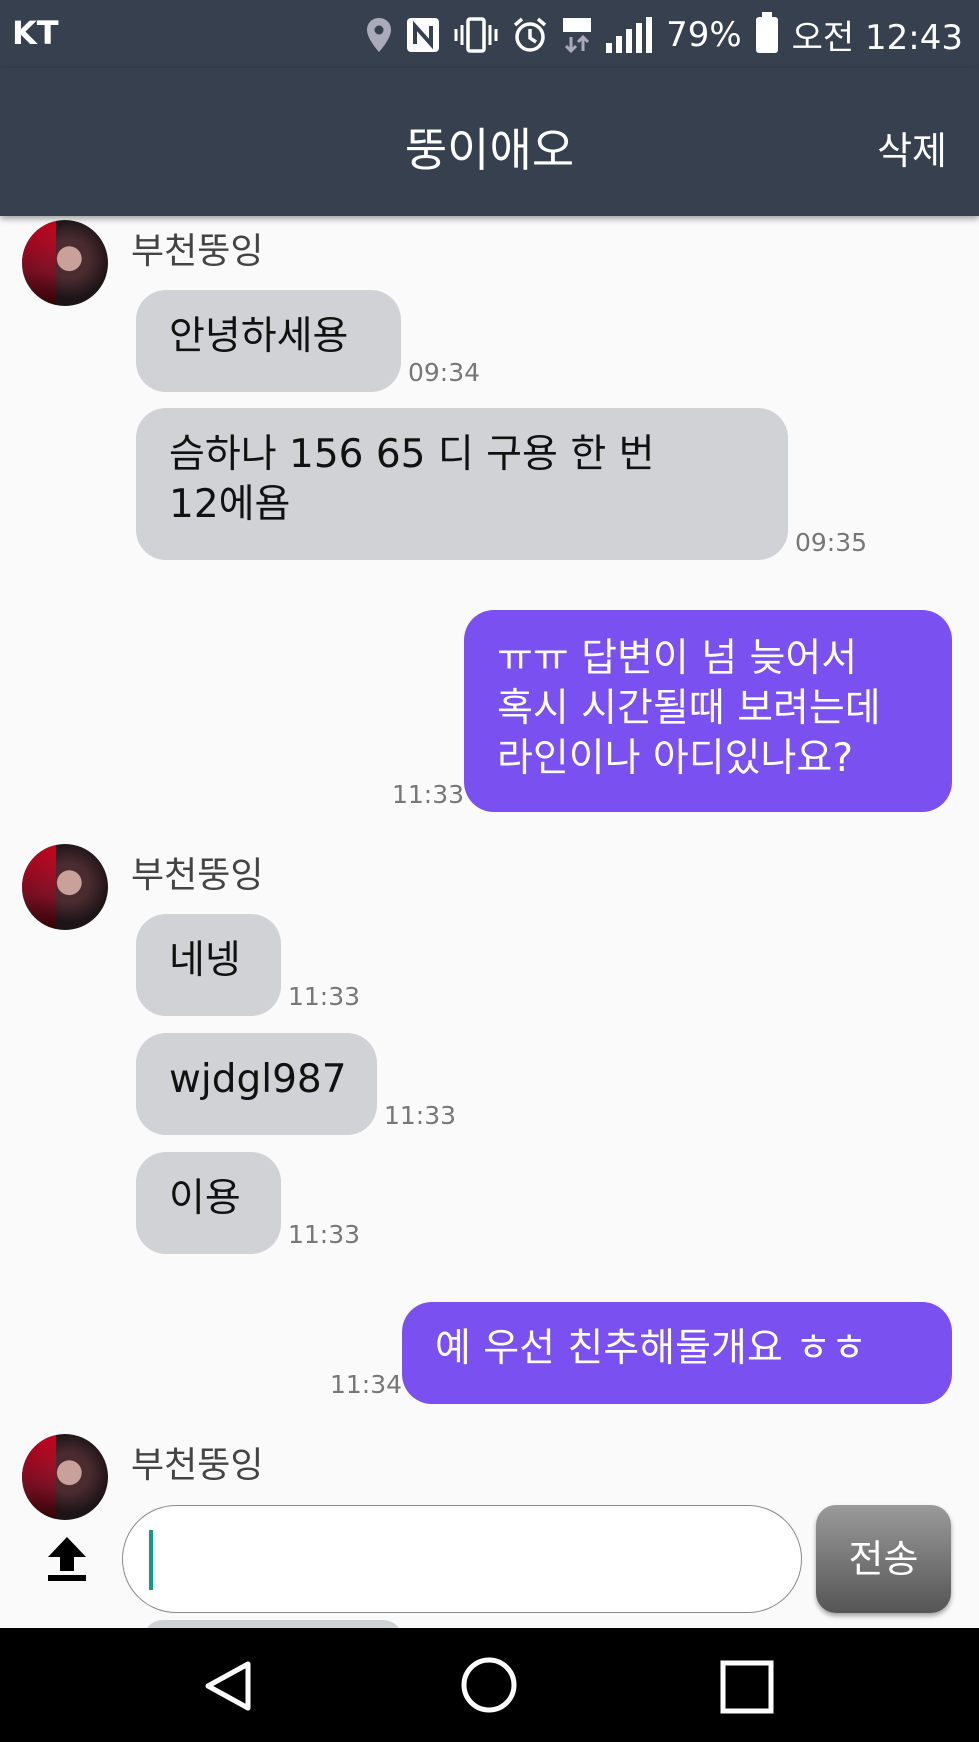 This screenshot has width=979, height=1742. Describe the element at coordinates (831, 542) in the screenshot. I see `message-time: 09:35` at that location.